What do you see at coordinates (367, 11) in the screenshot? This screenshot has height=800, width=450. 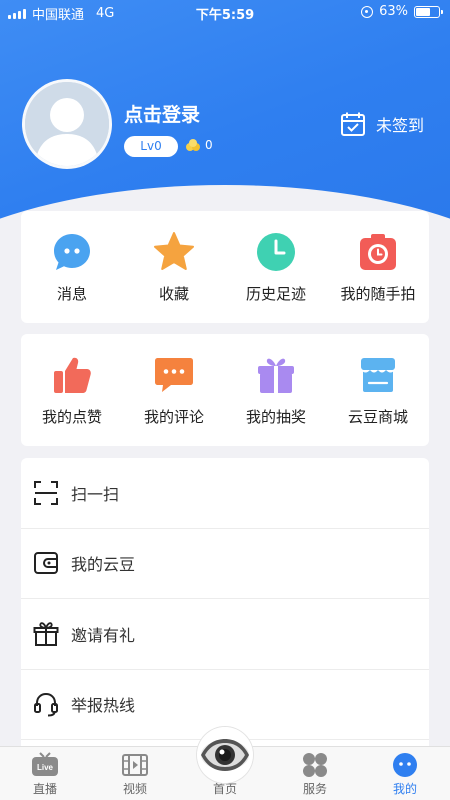 I see `rotation-lock-icon` at bounding box center [367, 11].